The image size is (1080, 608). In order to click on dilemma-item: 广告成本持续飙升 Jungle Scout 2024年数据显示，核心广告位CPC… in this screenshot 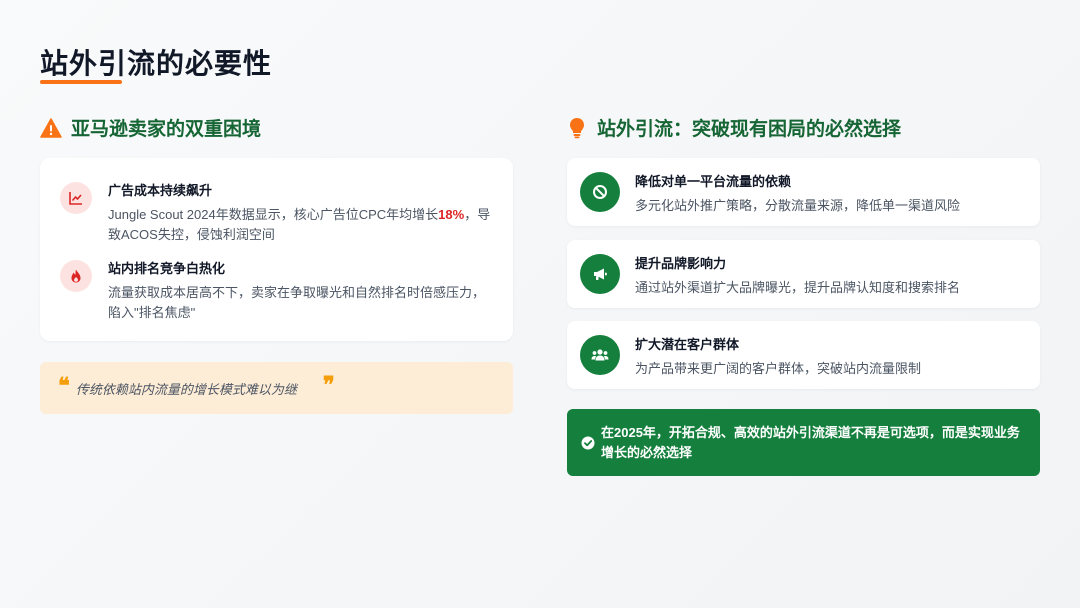, I will do `click(276, 212)`.